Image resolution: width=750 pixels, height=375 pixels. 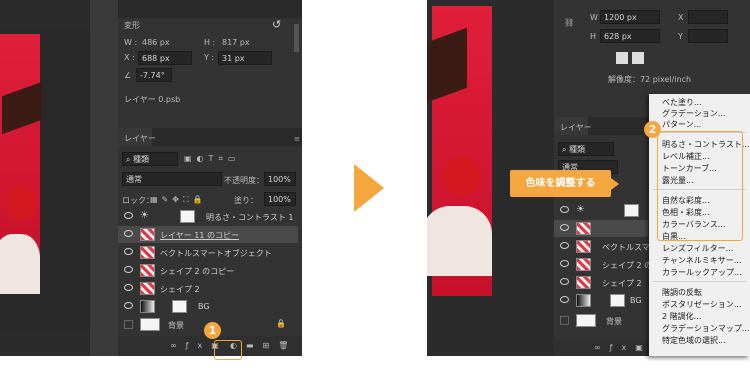 I want to click on fill-label: 塗り：, so click(x=246, y=200).